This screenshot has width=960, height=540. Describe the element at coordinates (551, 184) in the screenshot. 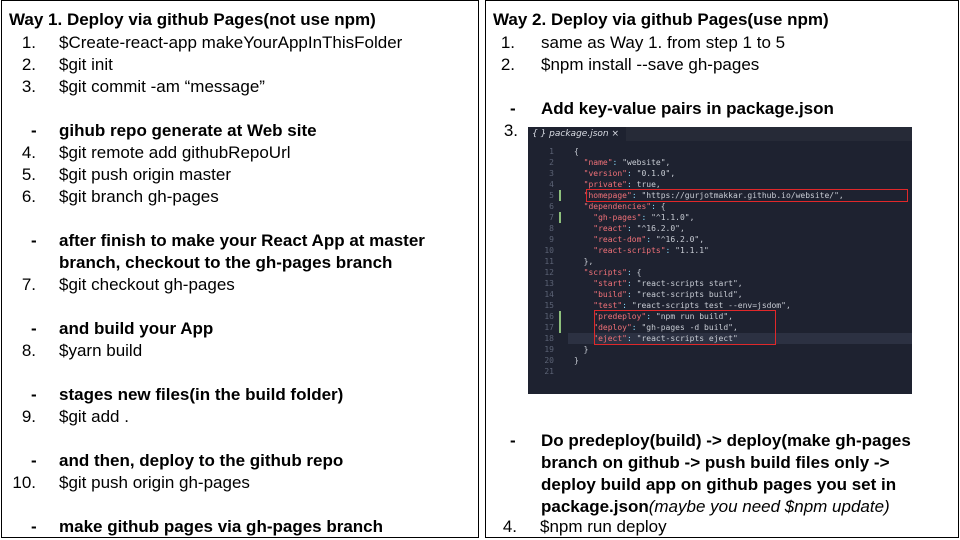

I see `code-line-number: 4` at that location.